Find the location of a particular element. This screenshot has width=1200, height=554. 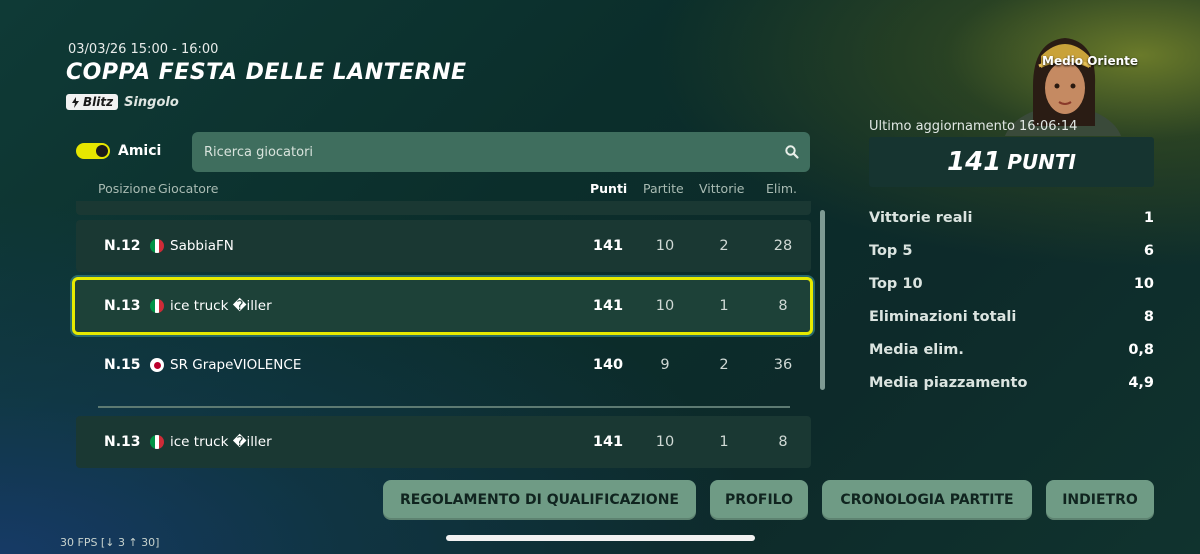

stat-label: Top 5 is located at coordinates (891, 251).